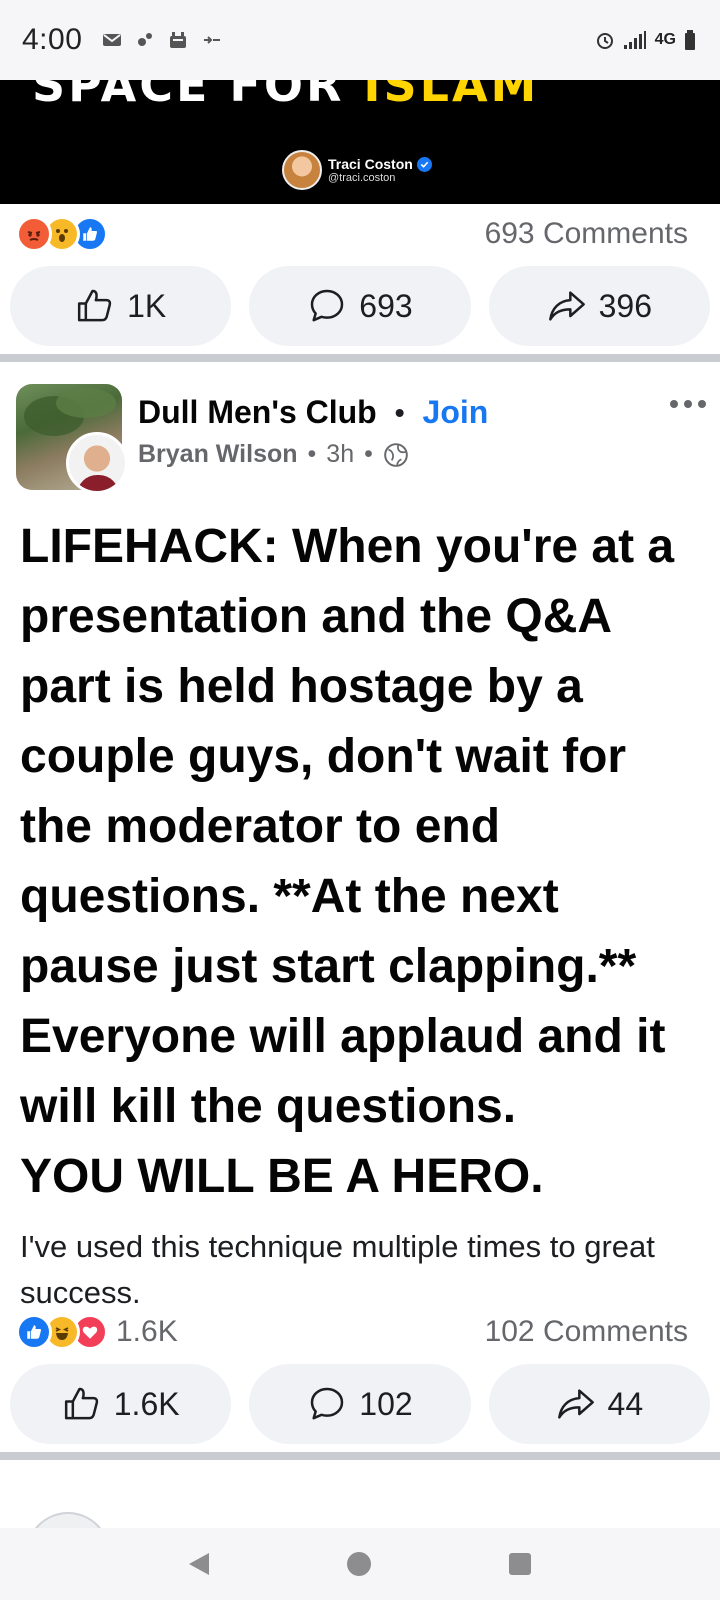 The width and height of the screenshot is (720, 1600). I want to click on alarm-icon, so click(604, 41).